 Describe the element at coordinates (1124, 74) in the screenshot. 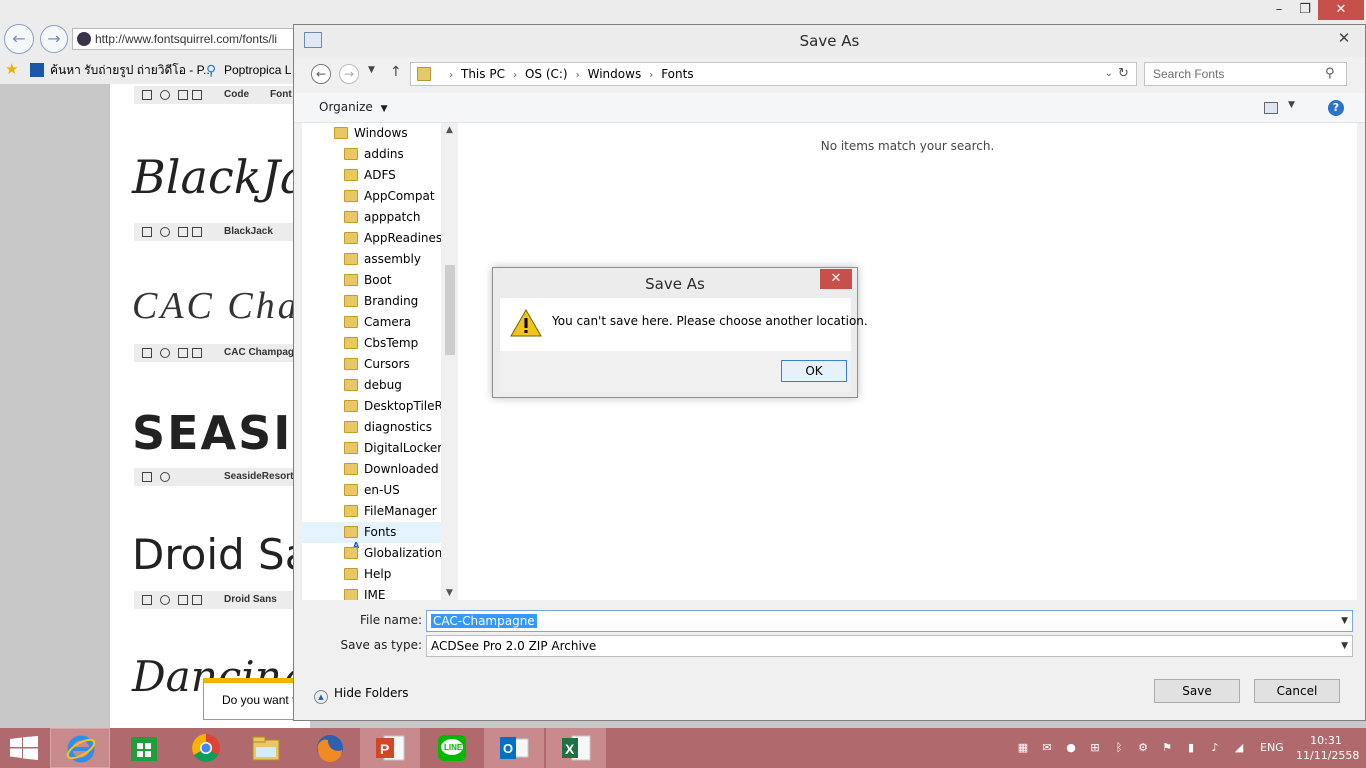

I see `refresh-button: ↻` at that location.